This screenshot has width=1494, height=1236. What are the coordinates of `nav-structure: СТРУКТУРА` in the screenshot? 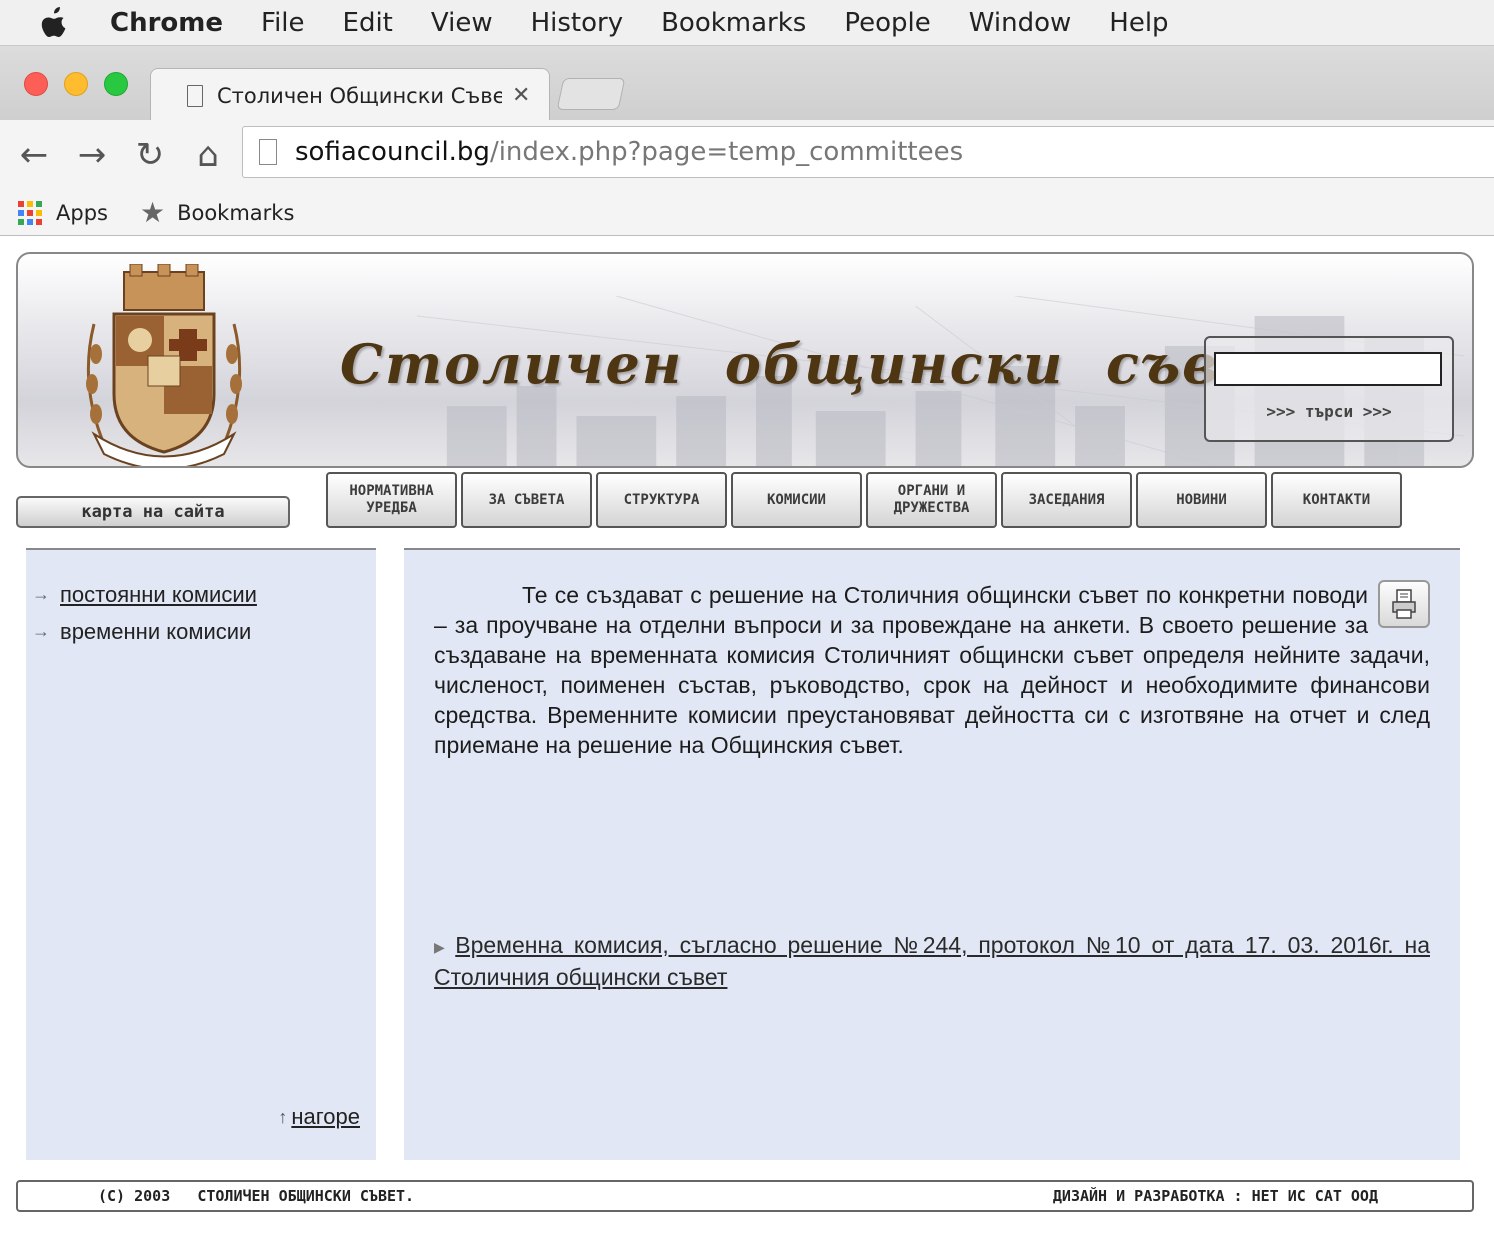 It's located at (661, 500).